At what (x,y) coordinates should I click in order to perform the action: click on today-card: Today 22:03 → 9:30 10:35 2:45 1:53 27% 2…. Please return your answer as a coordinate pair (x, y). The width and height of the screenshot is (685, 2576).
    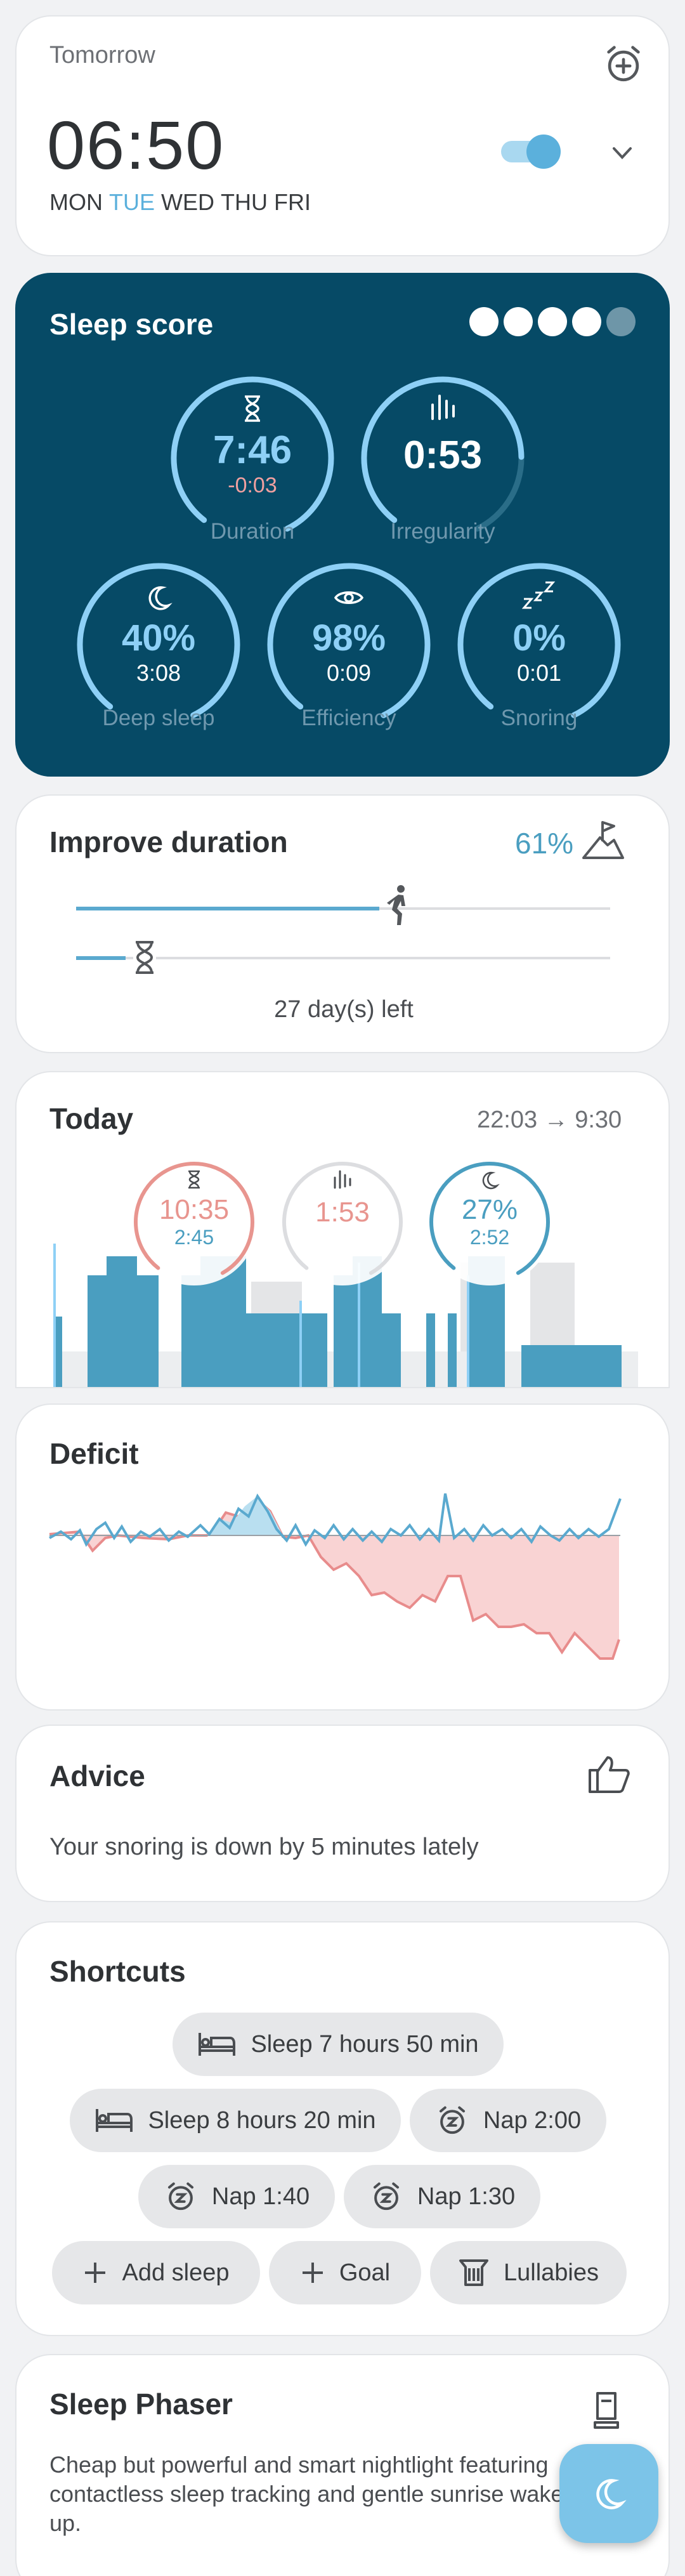
    Looking at the image, I should click on (342, 1229).